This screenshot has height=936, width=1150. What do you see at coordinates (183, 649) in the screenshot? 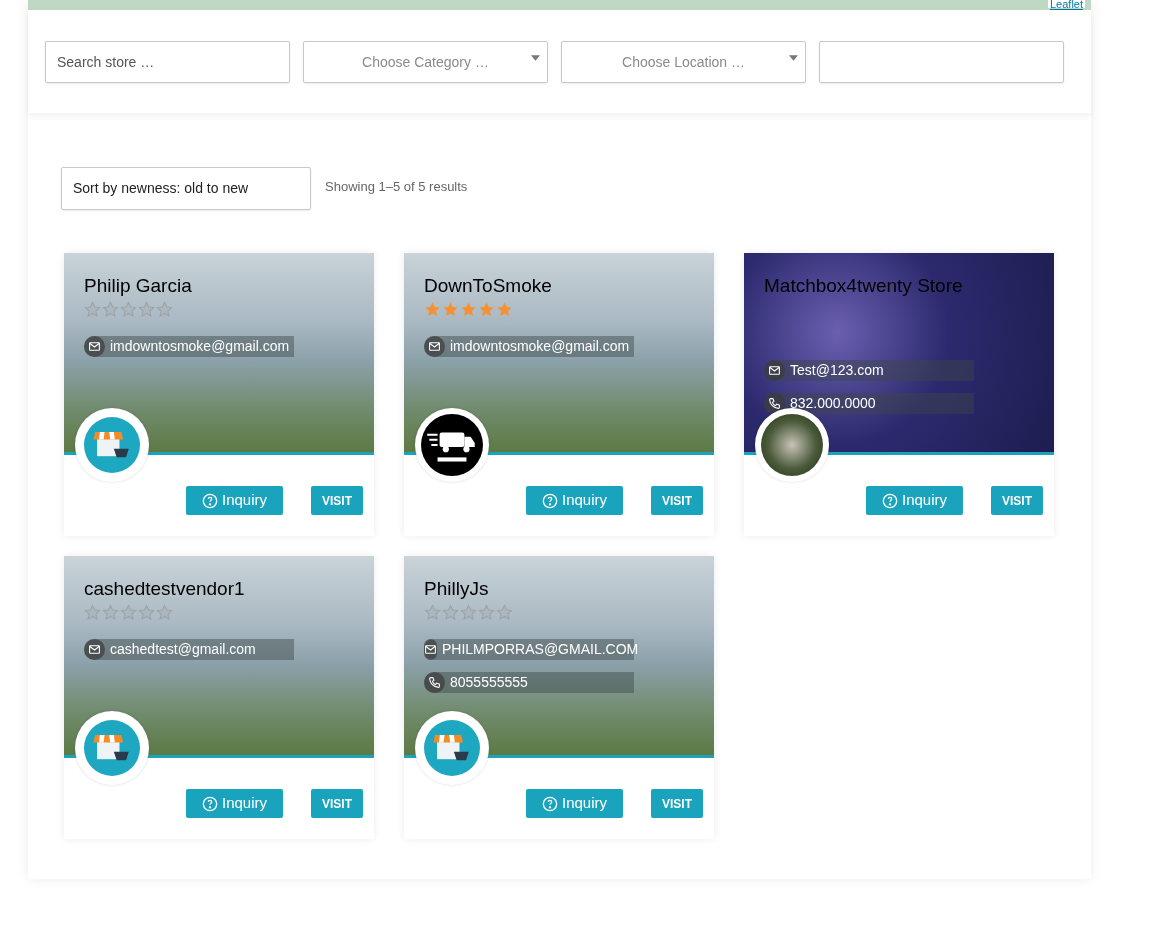
I see `contact-text: cashedtest@gmail.com` at bounding box center [183, 649].